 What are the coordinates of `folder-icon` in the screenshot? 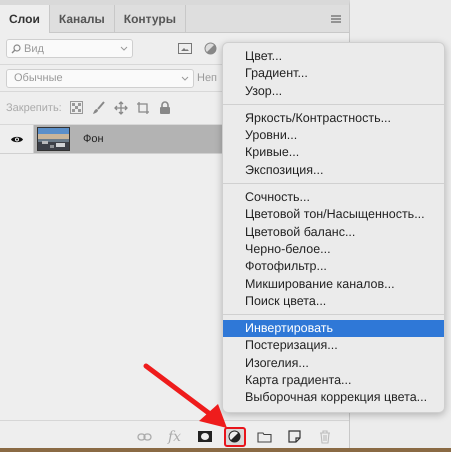 It's located at (264, 436).